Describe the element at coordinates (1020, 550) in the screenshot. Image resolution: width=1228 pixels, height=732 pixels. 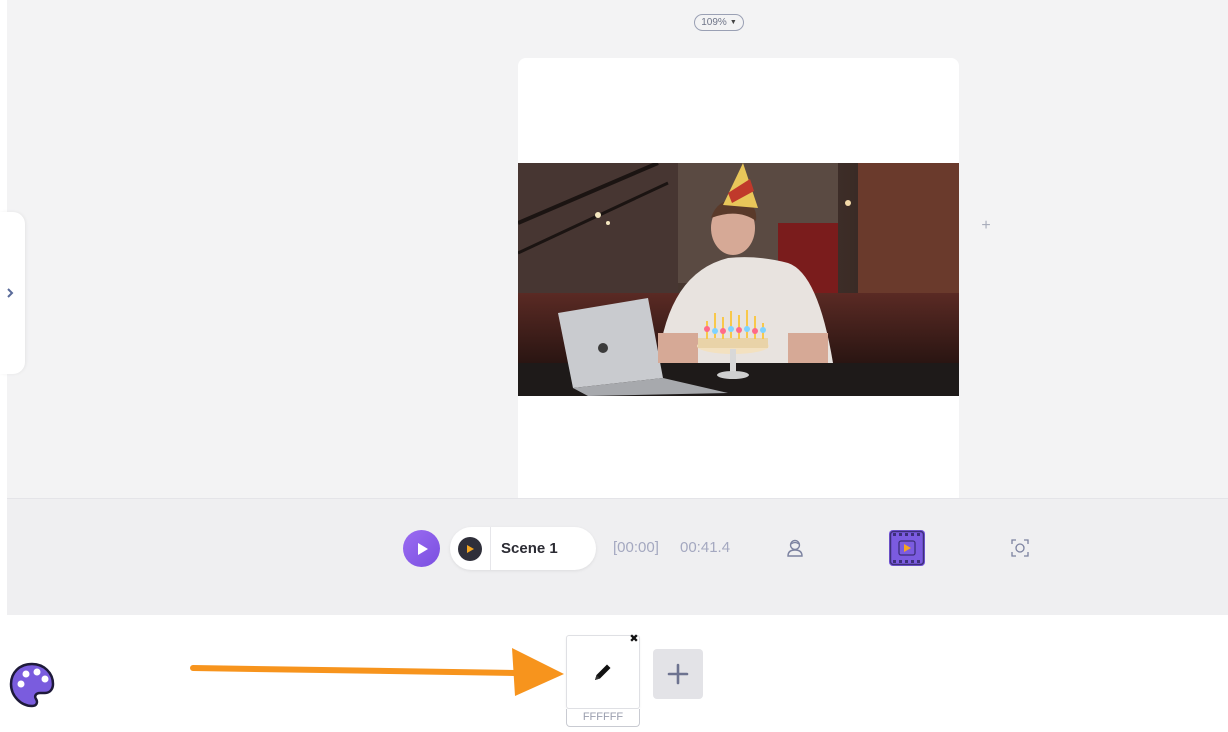
I see `capture-frame-icon` at that location.